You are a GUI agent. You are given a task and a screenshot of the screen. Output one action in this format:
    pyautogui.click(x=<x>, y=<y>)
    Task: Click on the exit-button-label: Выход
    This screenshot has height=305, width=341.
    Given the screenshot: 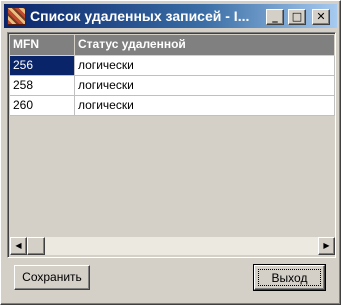 What is the action you would take?
    pyautogui.click(x=289, y=278)
    